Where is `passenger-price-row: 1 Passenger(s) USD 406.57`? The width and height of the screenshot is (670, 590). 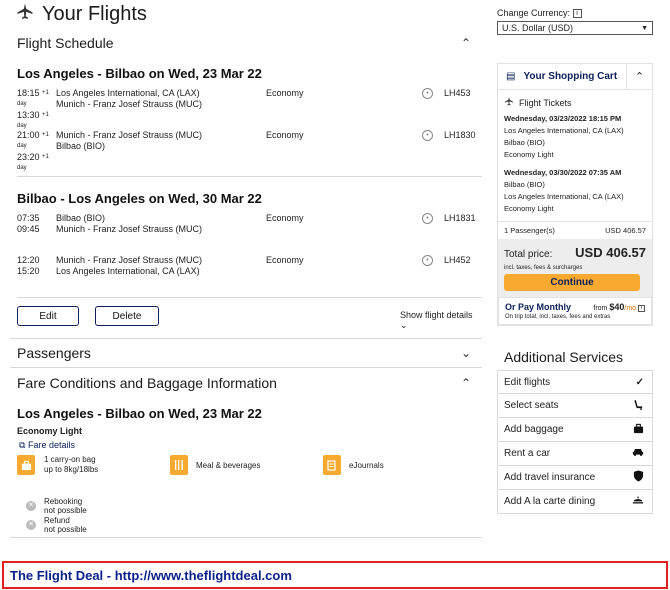 passenger-price-row: 1 Passenger(s) USD 406.57 is located at coordinates (575, 230).